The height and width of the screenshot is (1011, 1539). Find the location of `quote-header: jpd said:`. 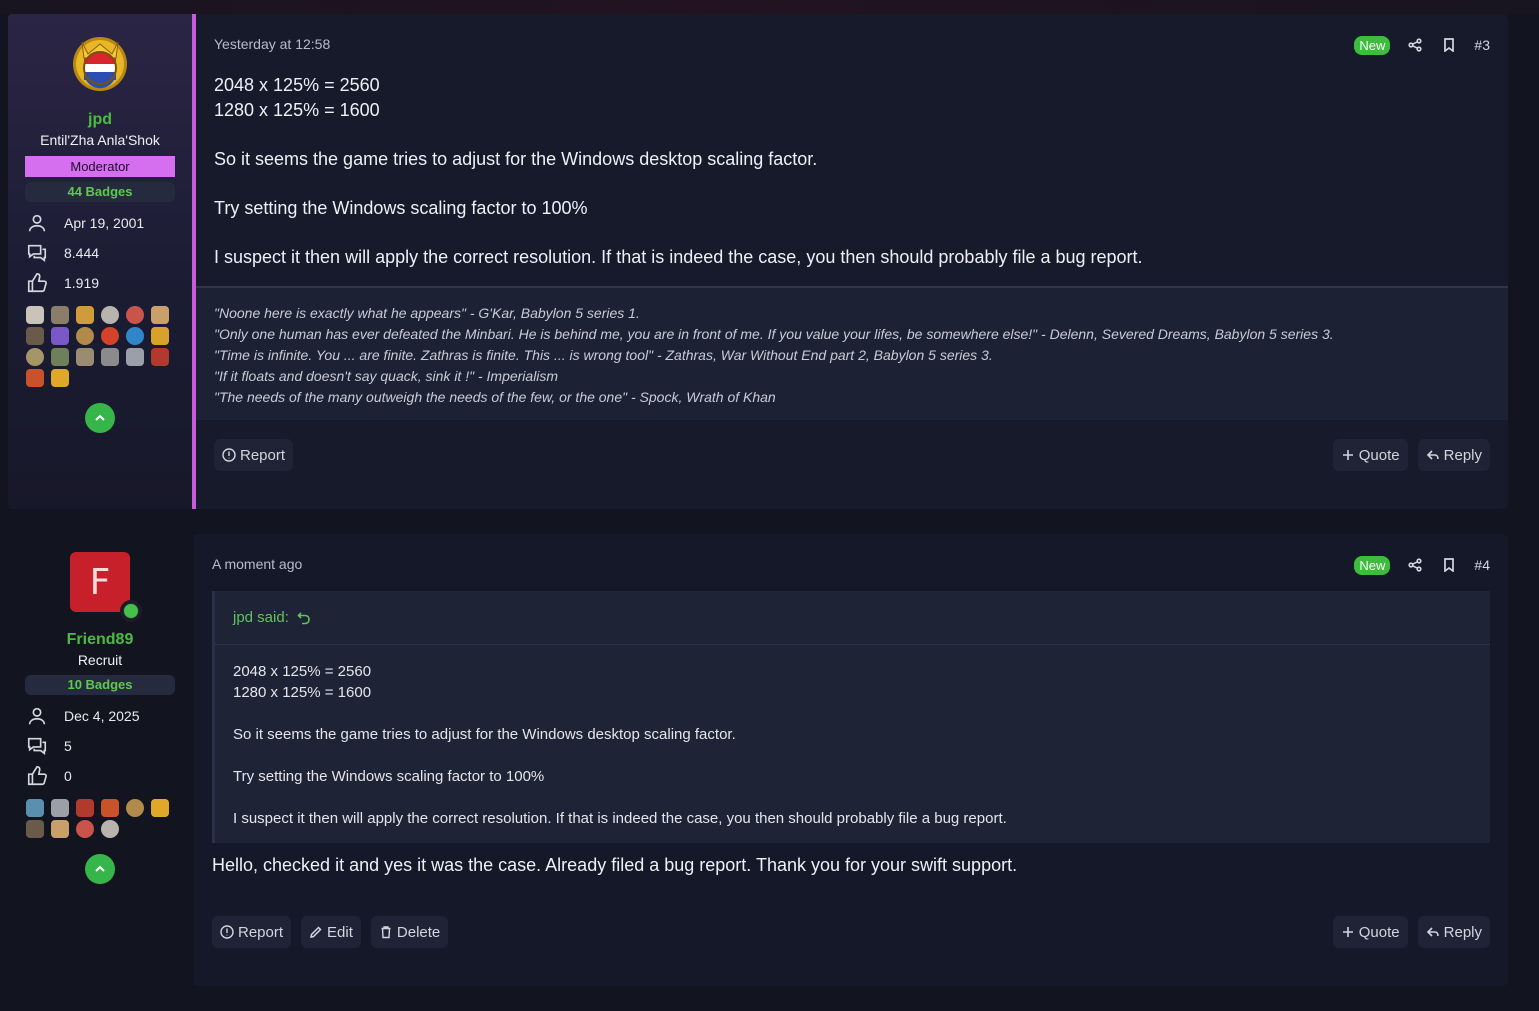

quote-header: jpd said: is located at coordinates (852, 618).